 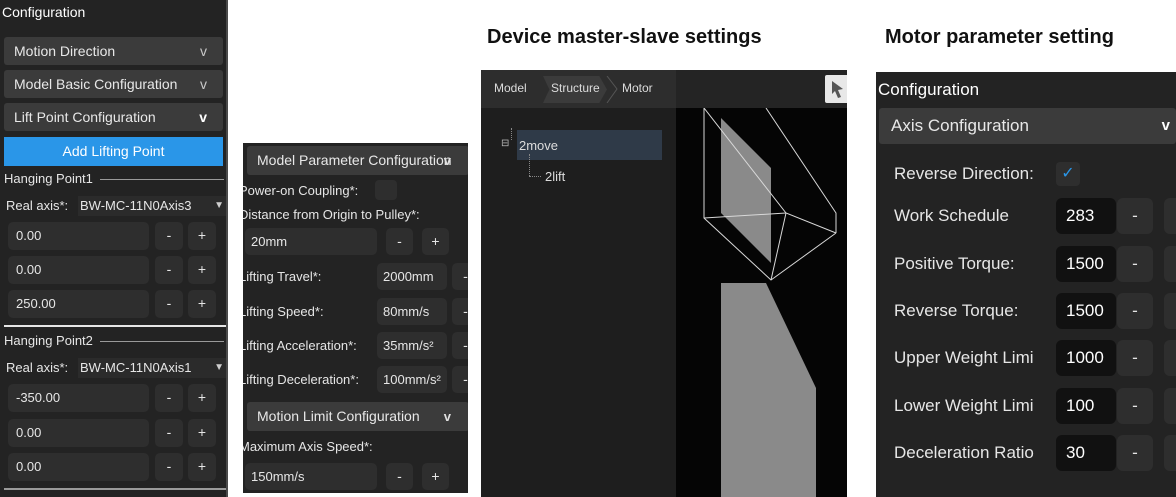 I want to click on section-motion-limit-config: Motion Limit Configuration v, so click(x=357, y=416).